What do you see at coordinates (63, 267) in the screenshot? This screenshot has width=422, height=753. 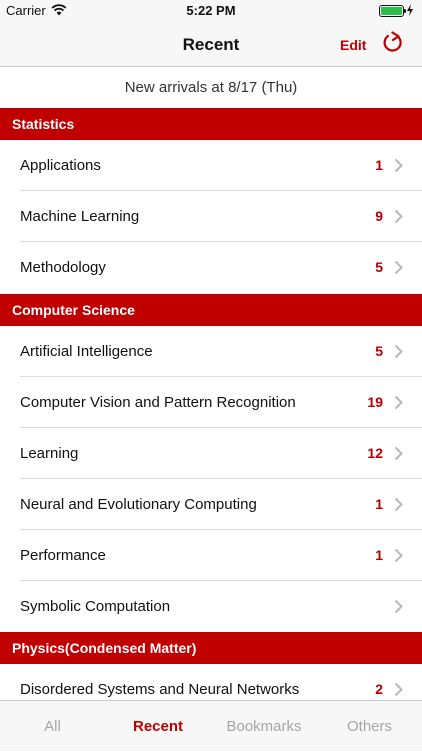 I see `item-label: Methodology` at bounding box center [63, 267].